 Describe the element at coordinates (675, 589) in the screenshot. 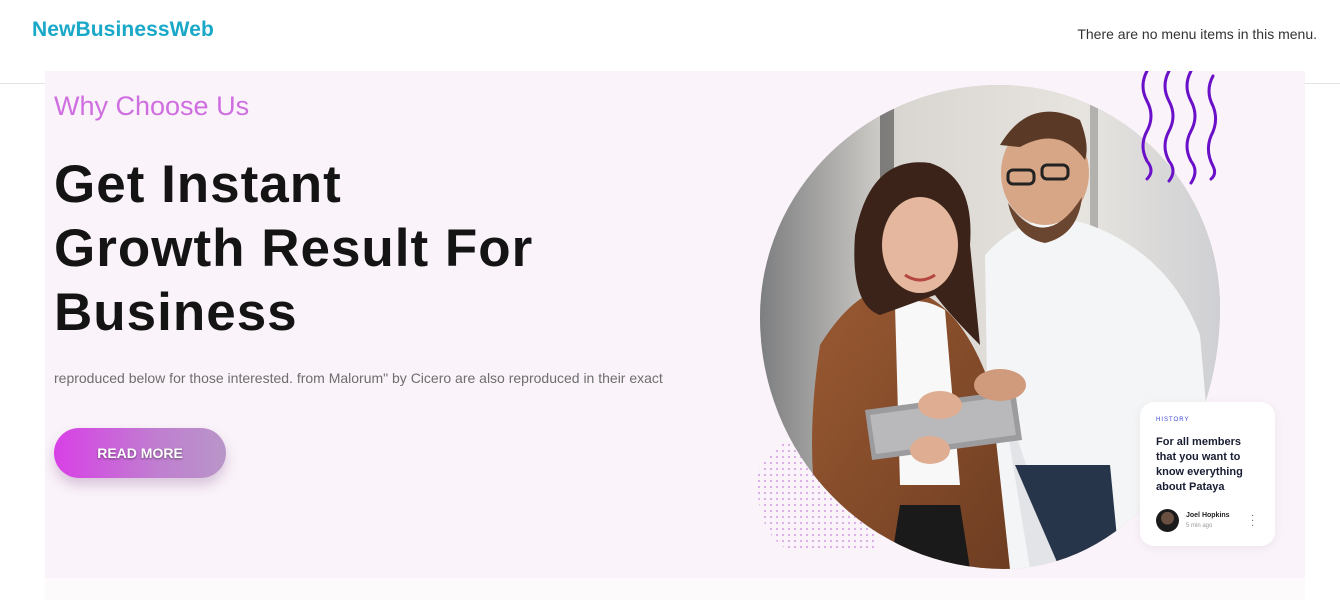

I see `next-section-strip` at that location.